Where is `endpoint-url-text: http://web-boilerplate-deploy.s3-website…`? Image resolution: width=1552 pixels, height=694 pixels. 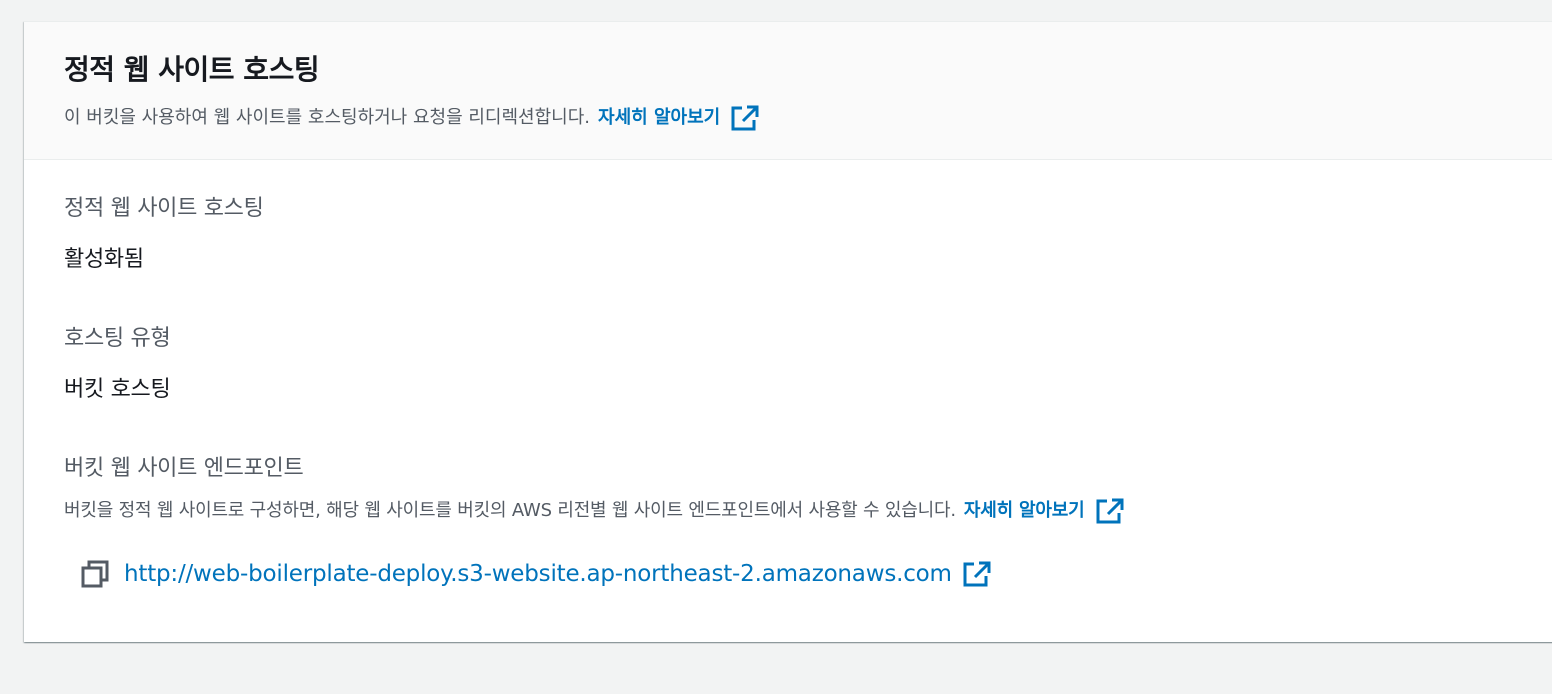
endpoint-url-text: http://web-boilerplate-deploy.s3-website… is located at coordinates (538, 574).